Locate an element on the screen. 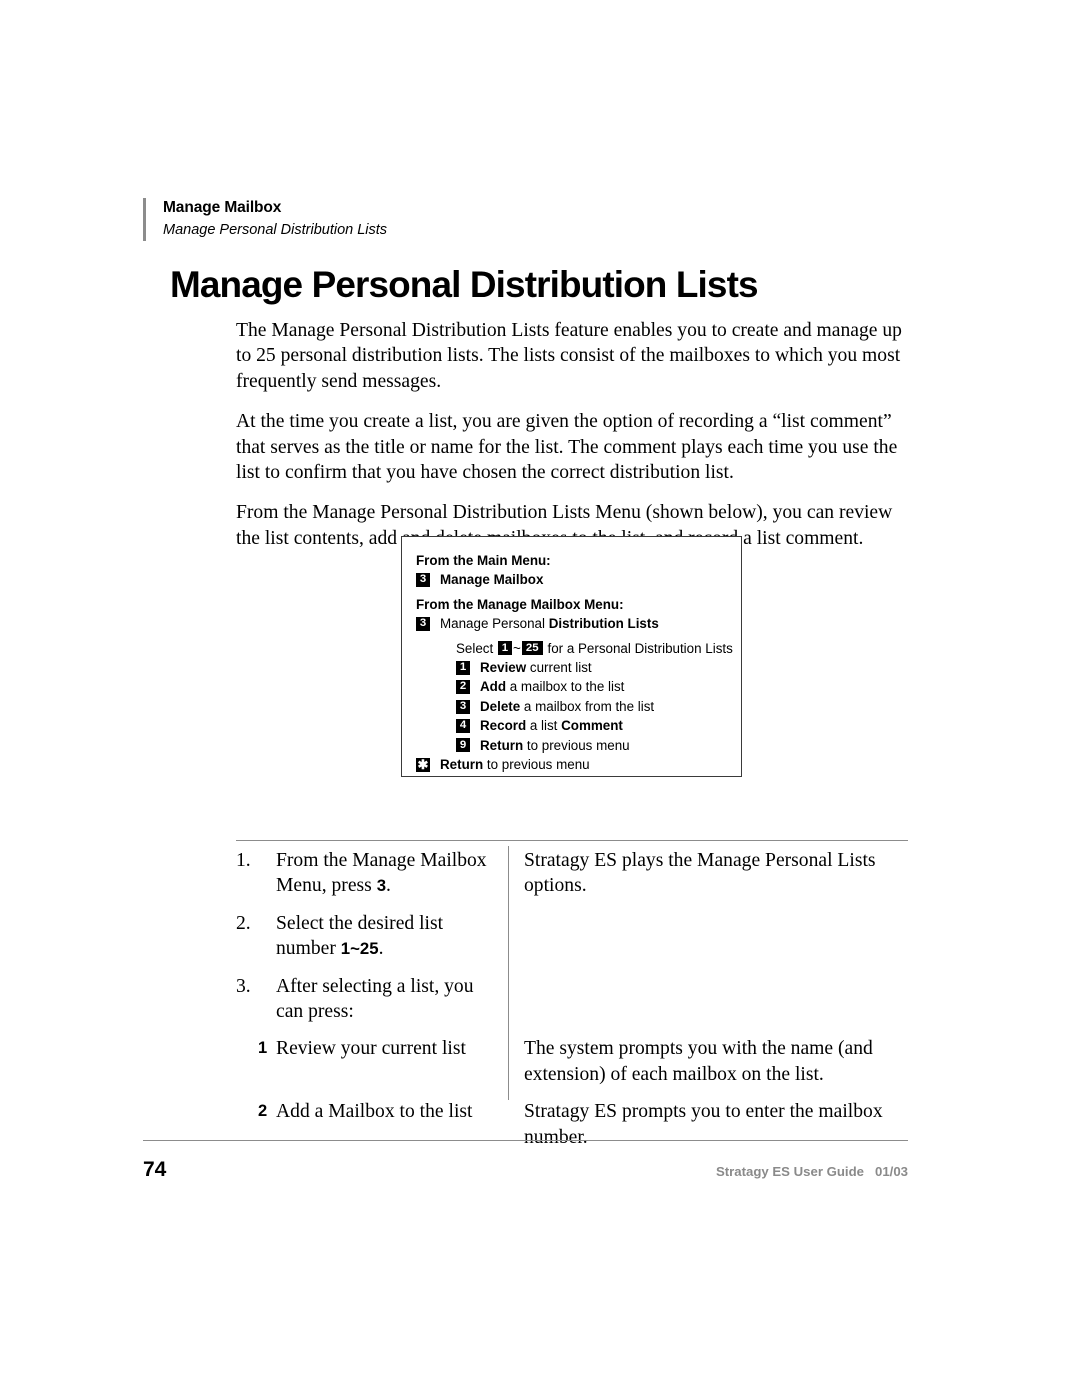 This screenshot has height=1397, width=1080. step-2-text: Select the desired list number 1~25. is located at coordinates (384, 936).